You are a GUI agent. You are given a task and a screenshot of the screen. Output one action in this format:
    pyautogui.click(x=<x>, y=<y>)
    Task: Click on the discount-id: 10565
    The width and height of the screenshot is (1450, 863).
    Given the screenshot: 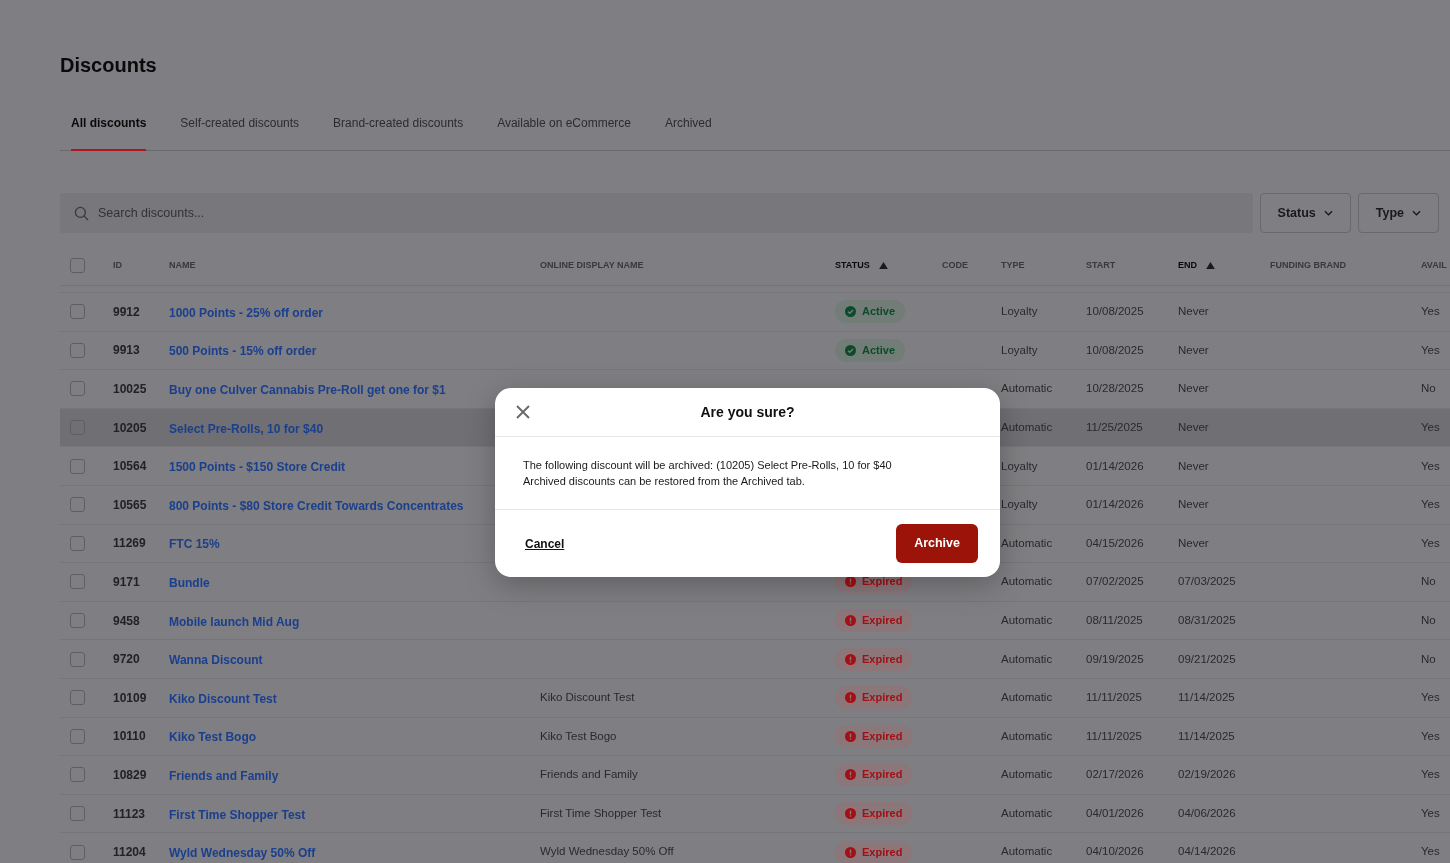 What is the action you would take?
    pyautogui.click(x=130, y=505)
    